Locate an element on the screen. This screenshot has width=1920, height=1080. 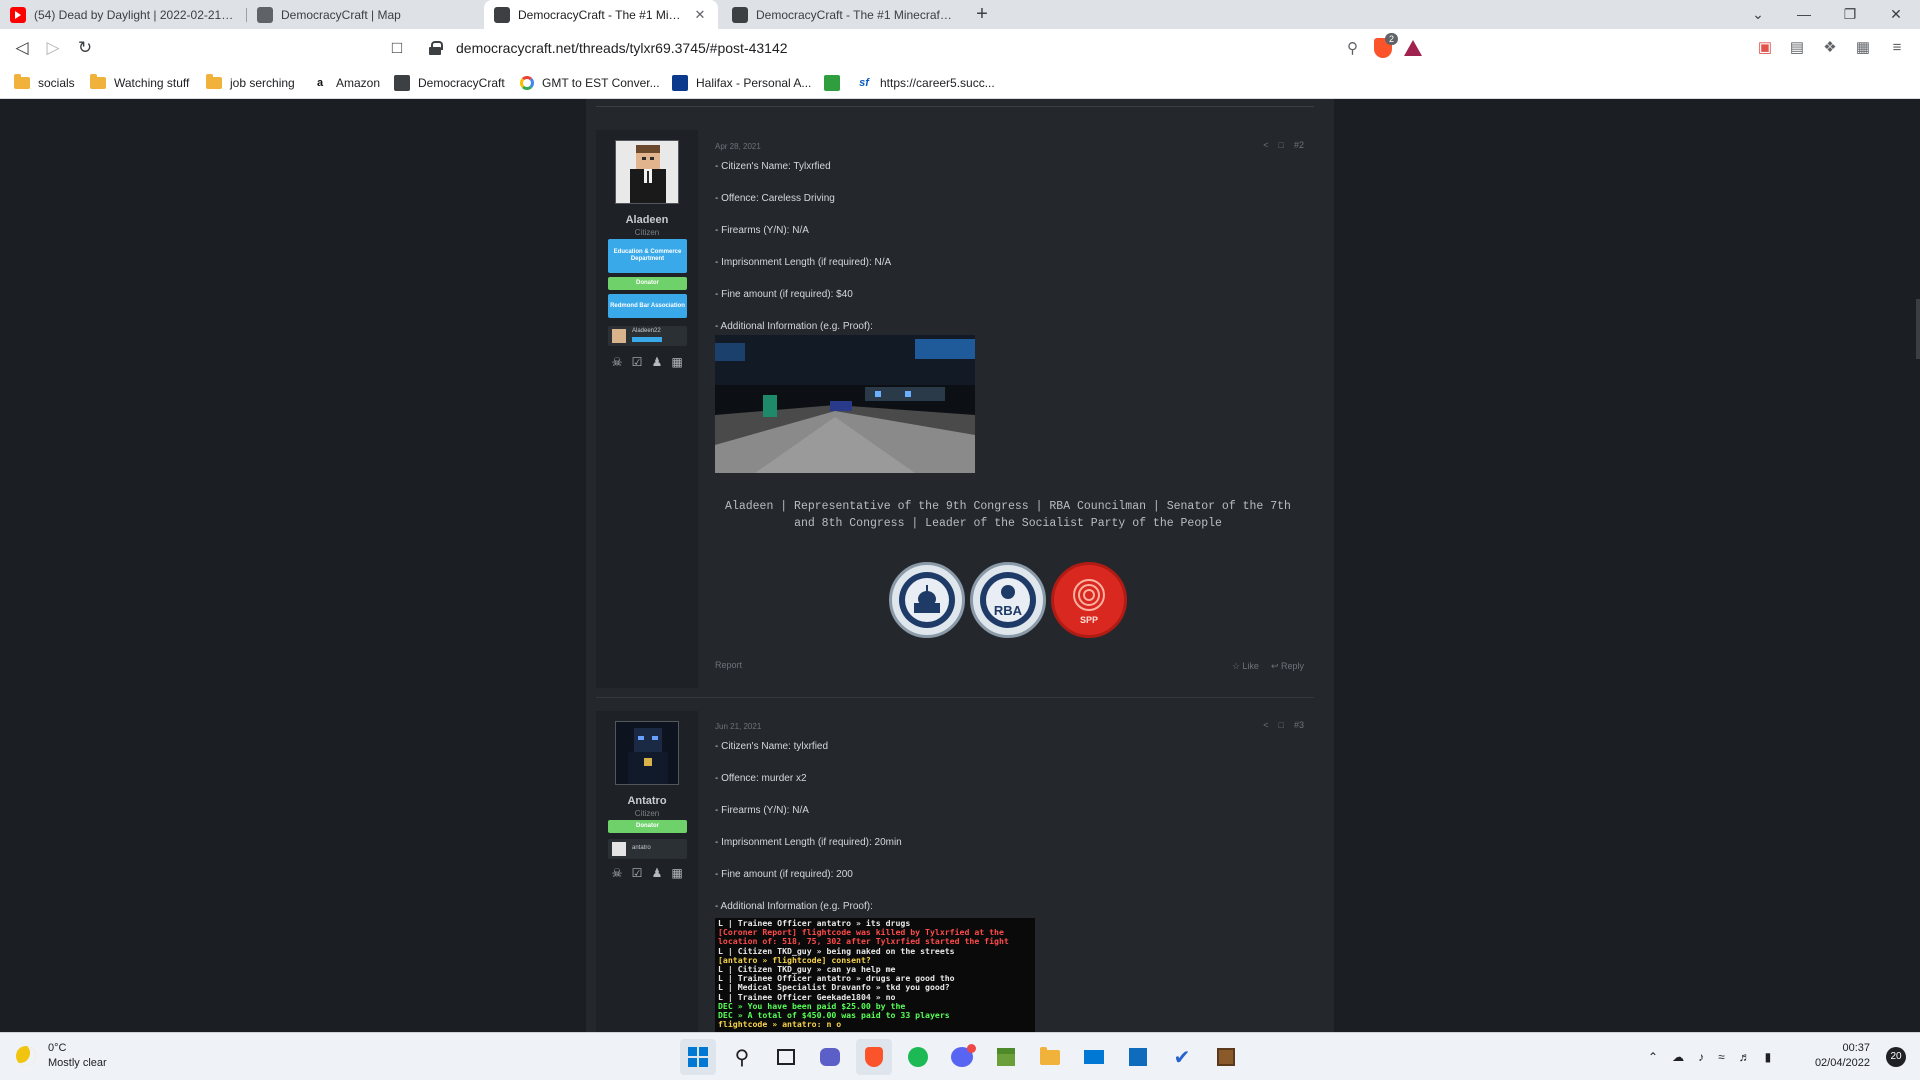
reload-button: ↻ is located at coordinates (85, 48).